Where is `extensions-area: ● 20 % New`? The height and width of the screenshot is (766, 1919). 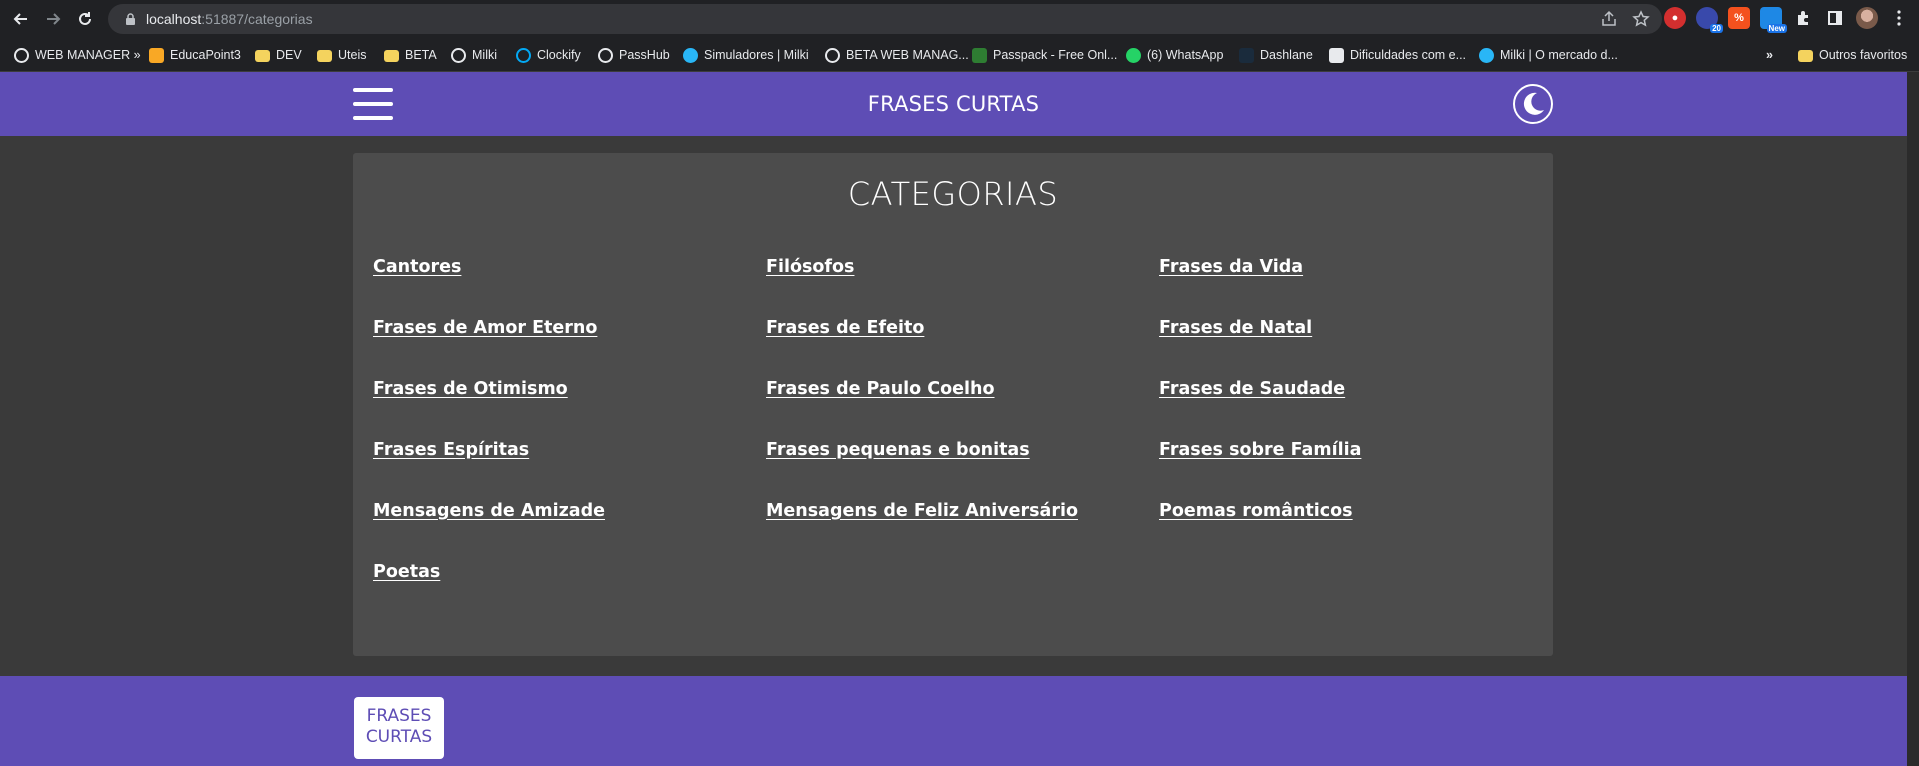 extensions-area: ● 20 % New is located at coordinates (1787, 20).